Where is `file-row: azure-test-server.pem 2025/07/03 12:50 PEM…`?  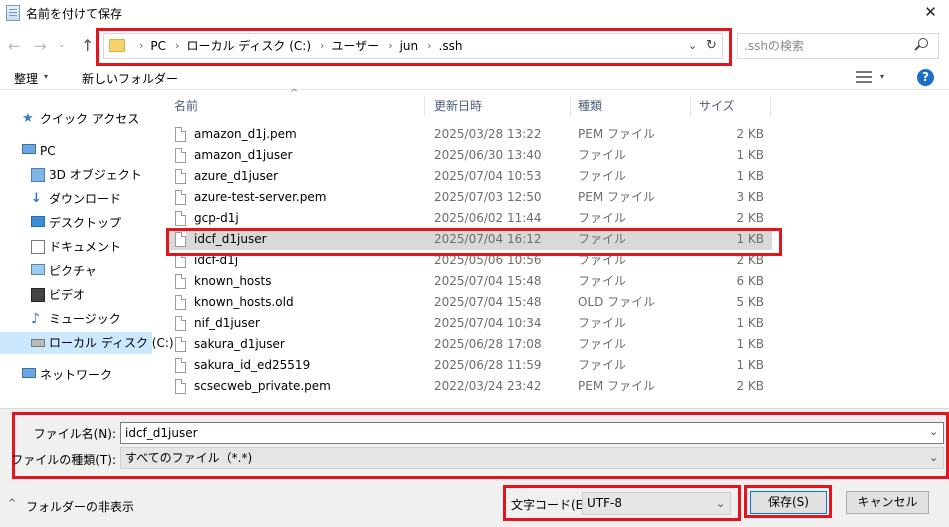
file-row: azure-test-server.pem 2025/07/03 12:50 PEM… is located at coordinates (469, 197).